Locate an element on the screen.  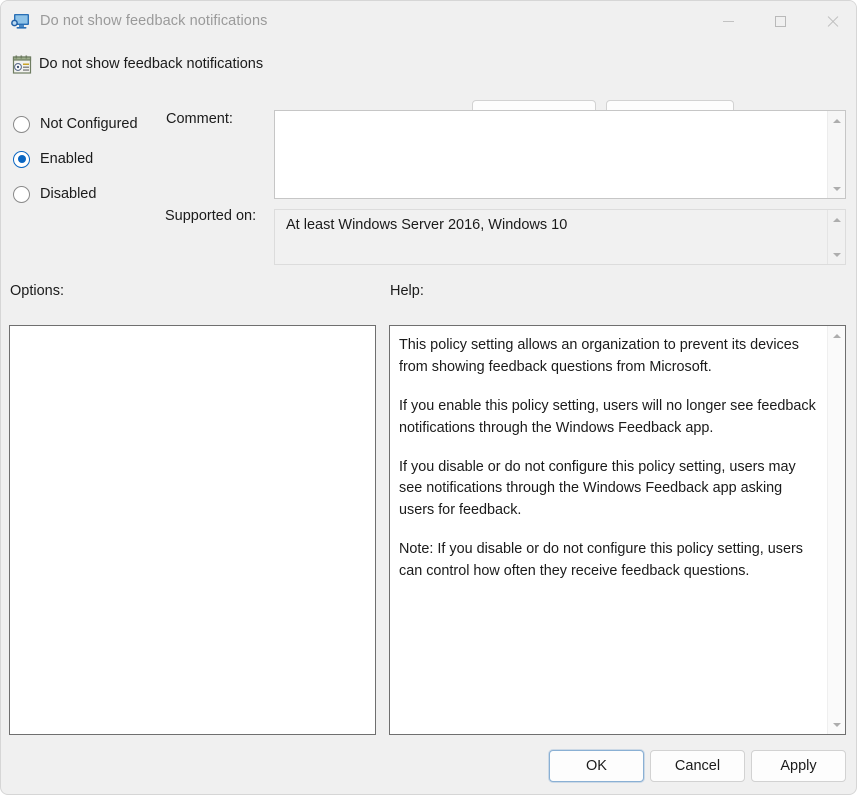
comment-field is located at coordinates (560, 154).